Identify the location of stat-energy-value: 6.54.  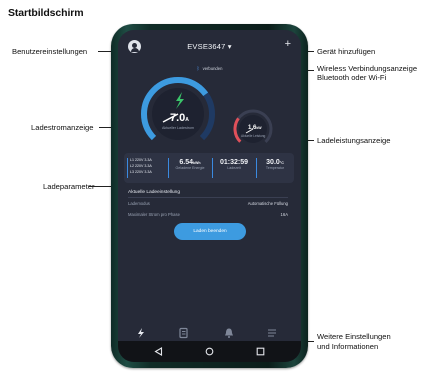
(186, 162).